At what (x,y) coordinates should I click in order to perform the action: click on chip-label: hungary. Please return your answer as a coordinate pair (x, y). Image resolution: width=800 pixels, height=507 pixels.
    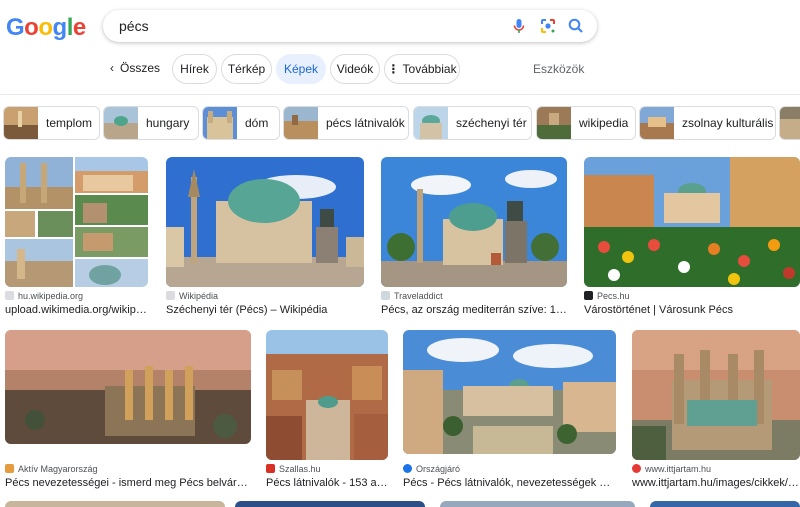
    Looking at the image, I should click on (168, 123).